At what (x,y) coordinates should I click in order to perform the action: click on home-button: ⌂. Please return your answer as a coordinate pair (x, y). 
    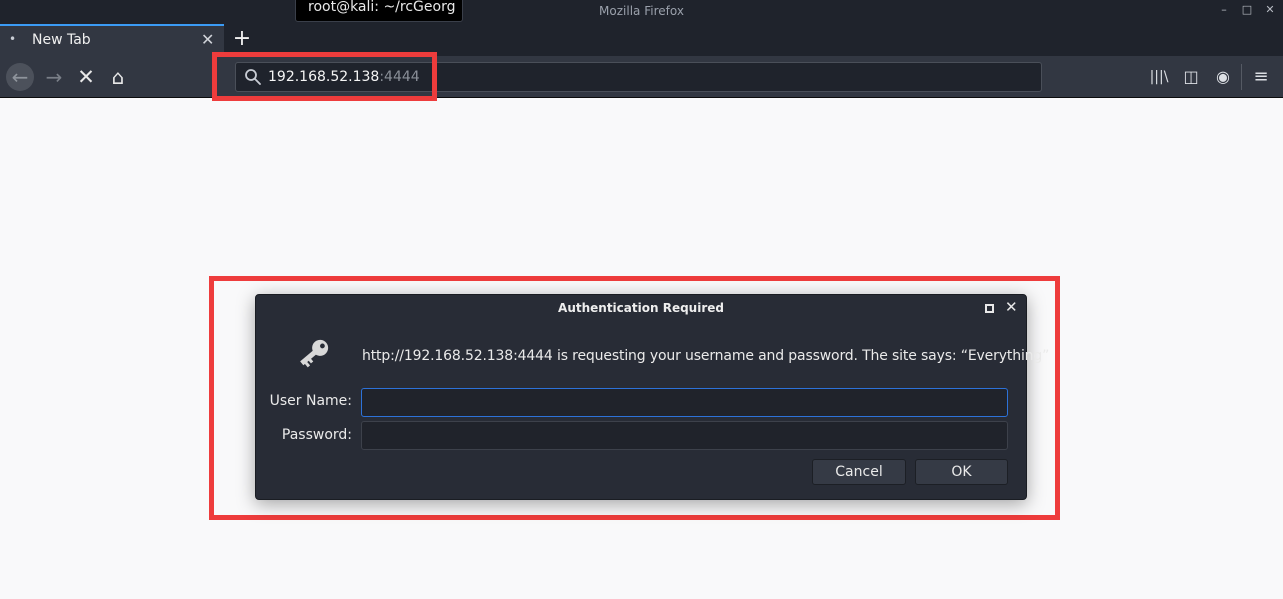
    Looking at the image, I should click on (118, 77).